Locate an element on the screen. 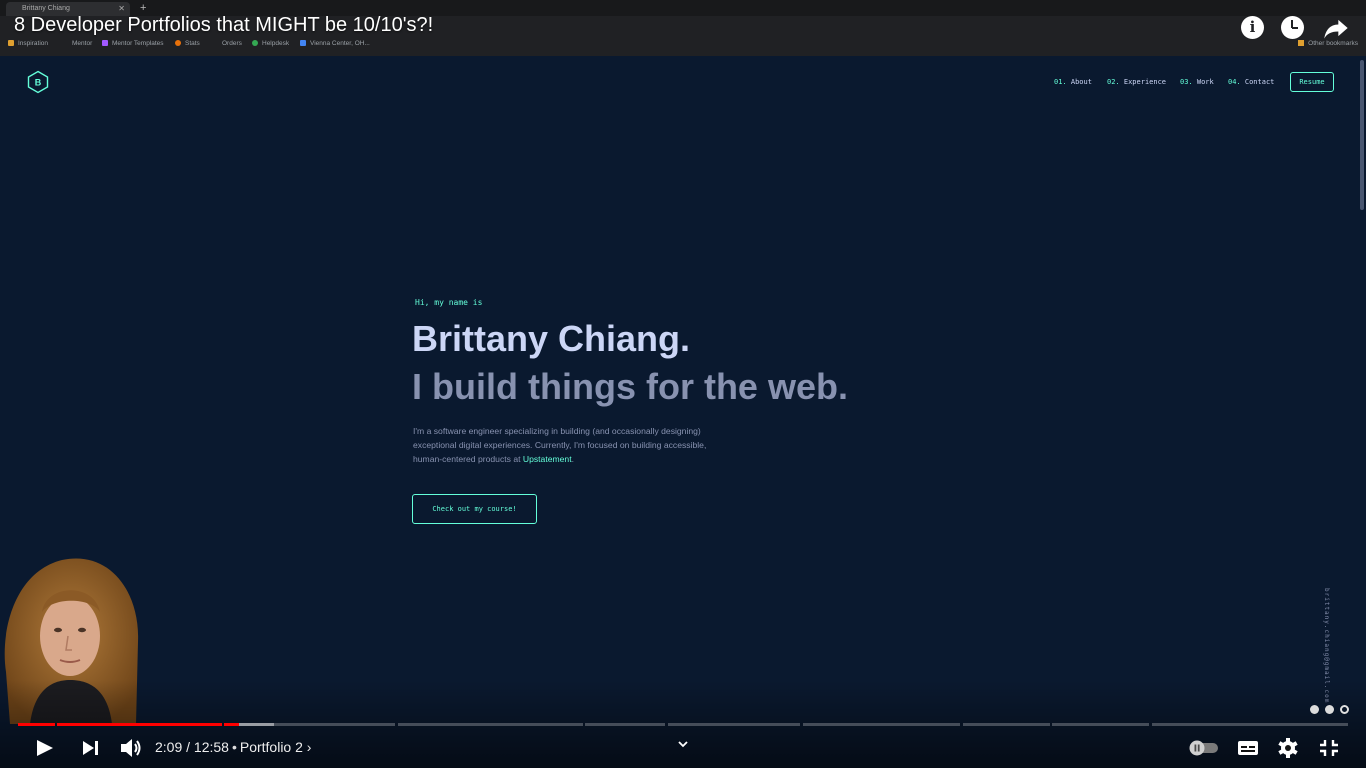 The height and width of the screenshot is (768, 1366). logo-letter: B is located at coordinates (38, 83).